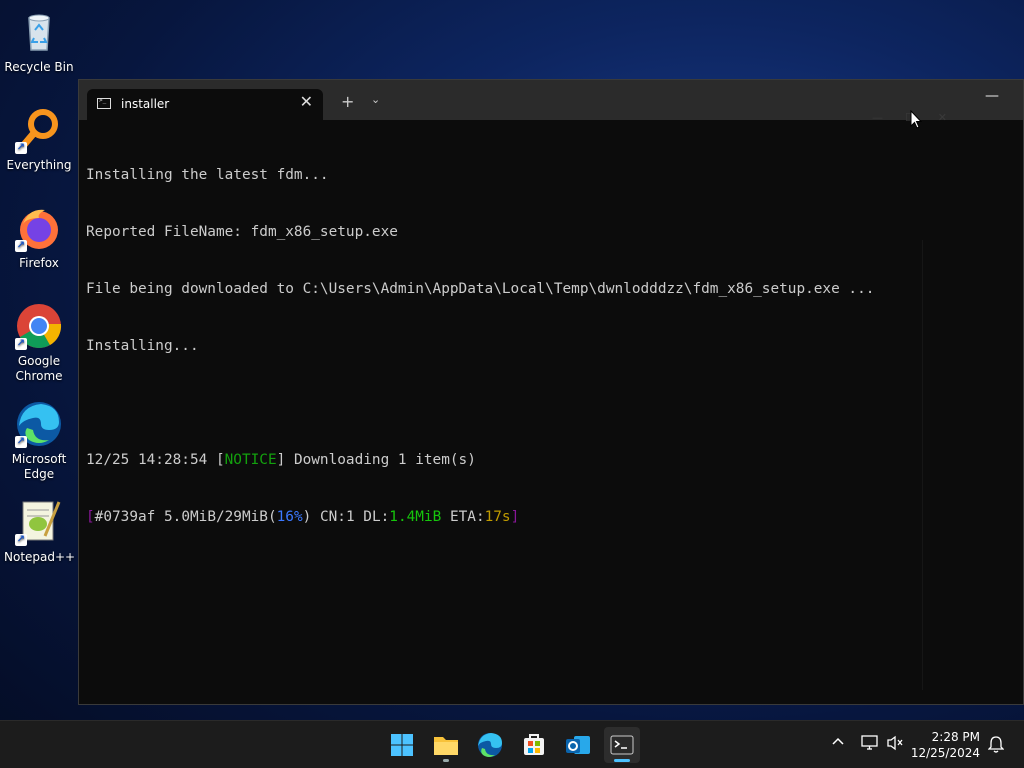 The height and width of the screenshot is (768, 1024). I want to click on tab-title: installer, so click(145, 104).